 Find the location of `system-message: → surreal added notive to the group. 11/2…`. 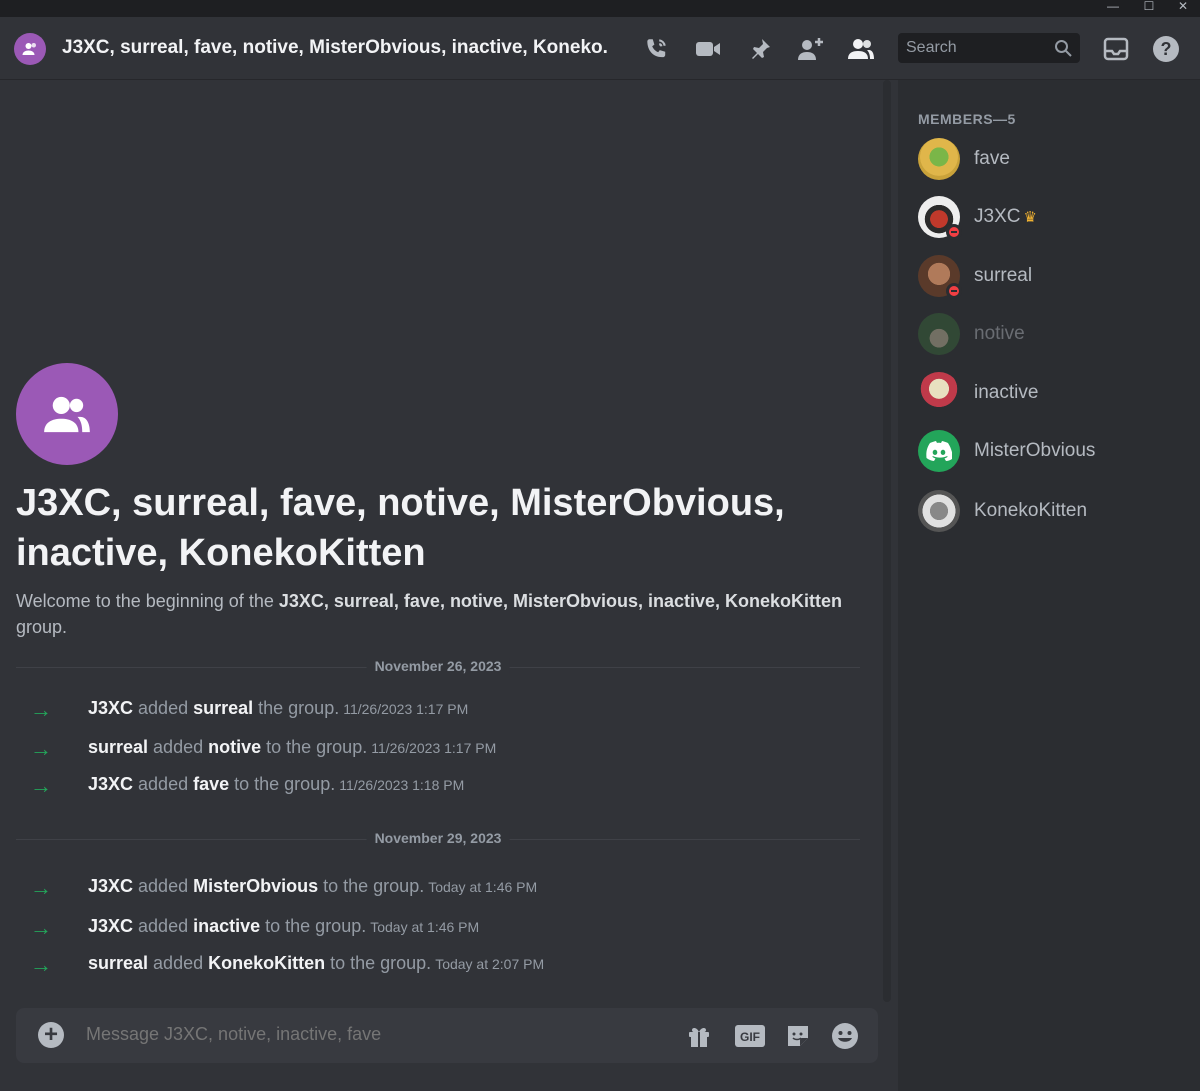

system-message: → surreal added notive to the group. 11/2… is located at coordinates (440, 749).